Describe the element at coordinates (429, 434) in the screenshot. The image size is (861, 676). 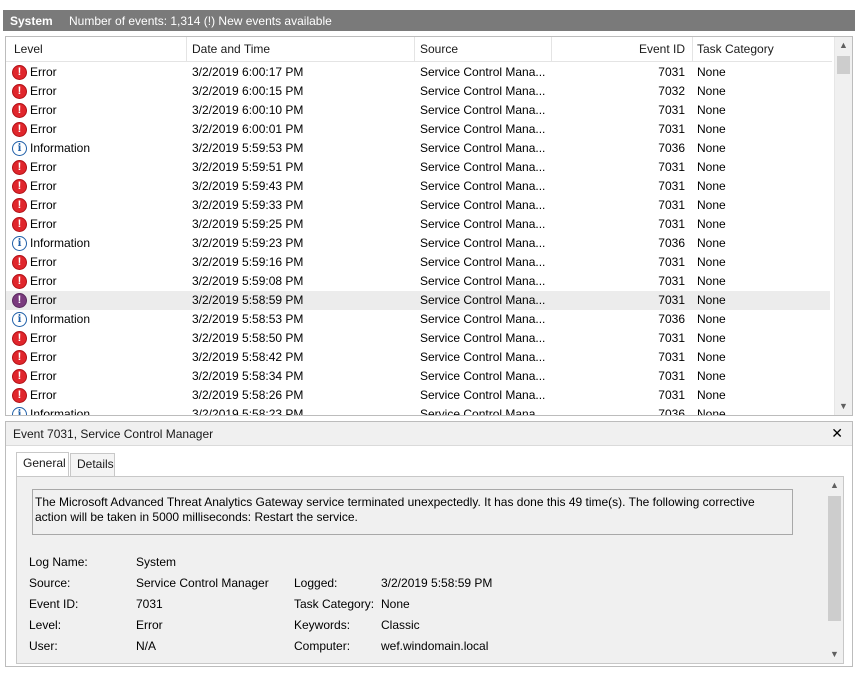
I see `event-detail-header: Event 7031, Service Control Manager ✕` at that location.